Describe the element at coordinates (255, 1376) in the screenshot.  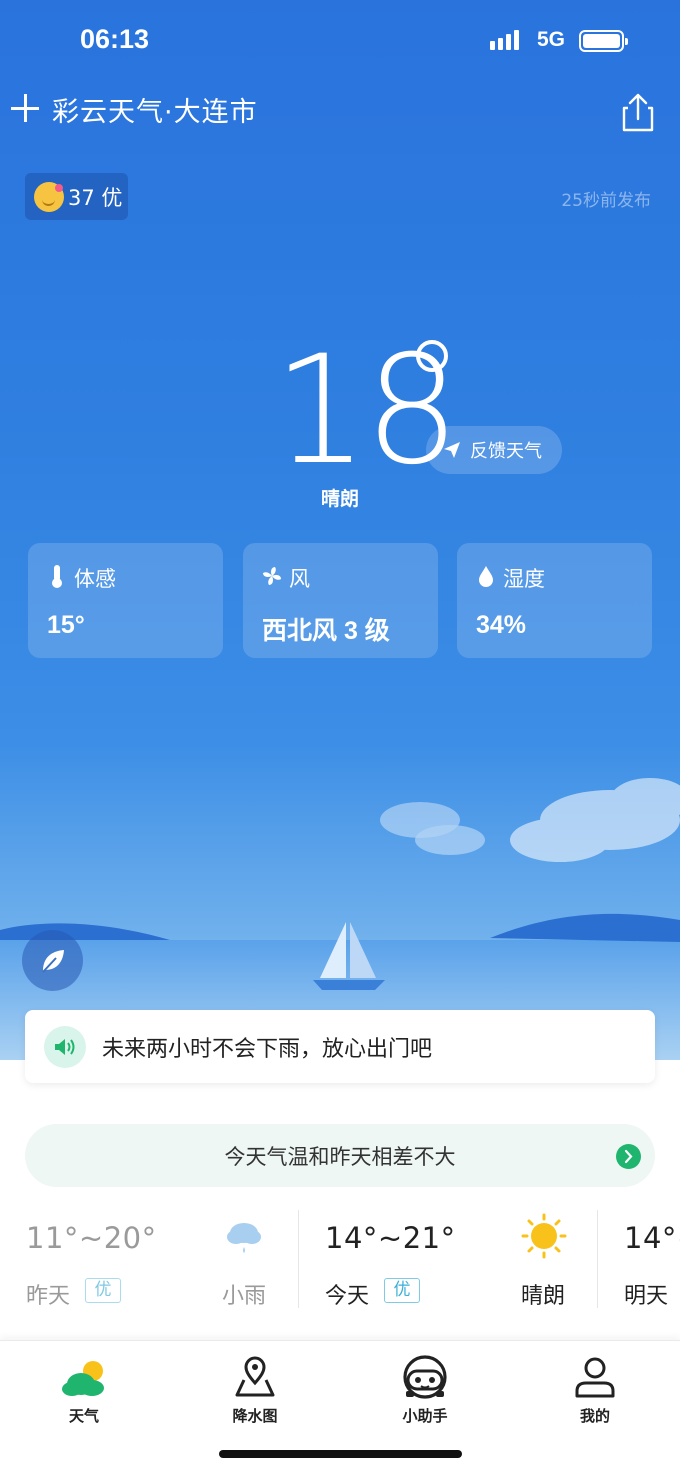
I see `map-pin-icon` at that location.